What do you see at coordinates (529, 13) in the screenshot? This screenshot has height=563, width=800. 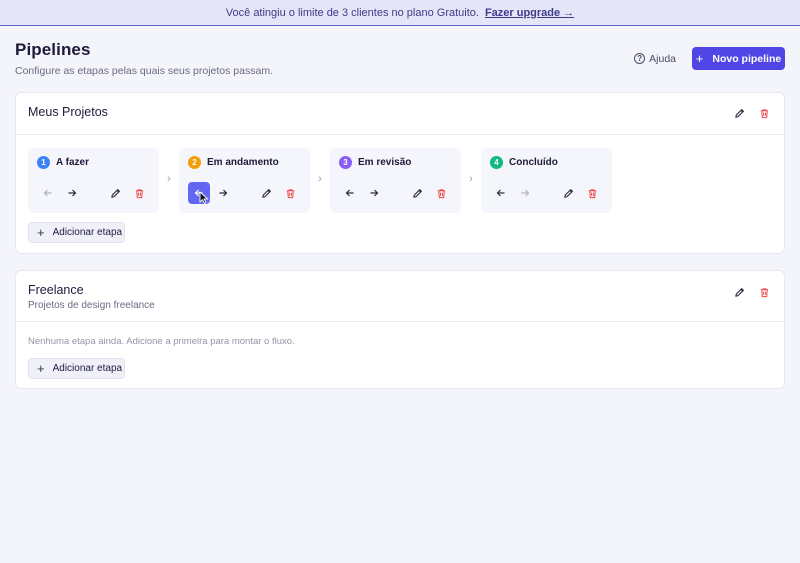 I see `upgrade-link: Fazer upgrade →` at bounding box center [529, 13].